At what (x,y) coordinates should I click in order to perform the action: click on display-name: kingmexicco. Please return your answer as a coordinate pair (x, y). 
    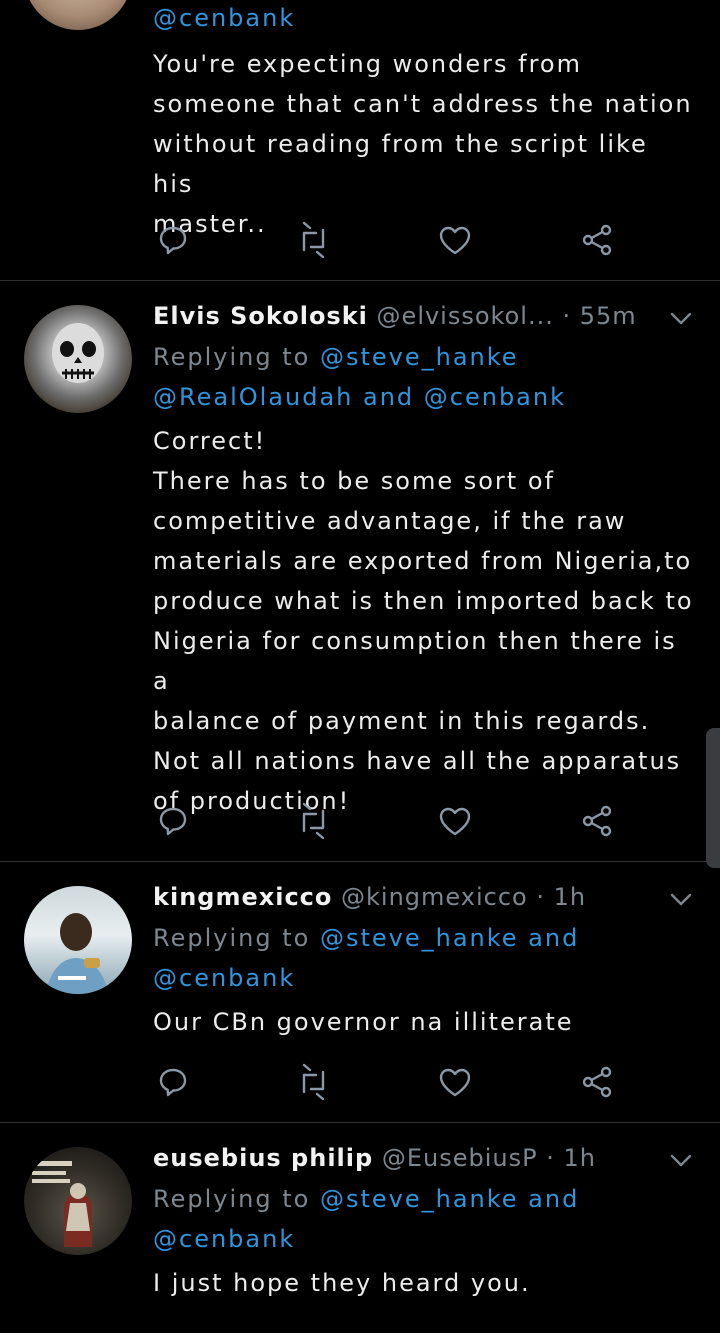
    Looking at the image, I should click on (242, 897).